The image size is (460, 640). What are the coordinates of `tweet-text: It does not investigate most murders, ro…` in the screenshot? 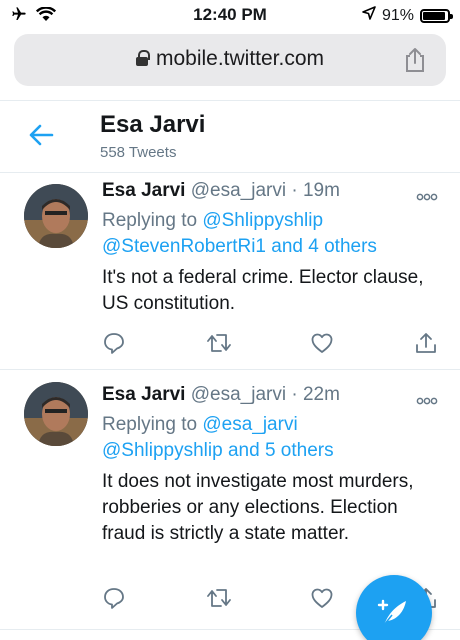 It's located at (258, 507).